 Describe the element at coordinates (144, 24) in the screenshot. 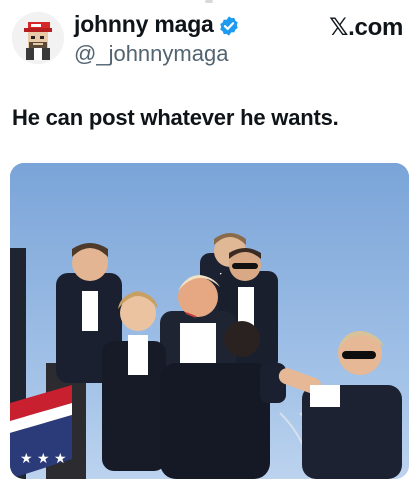

I see `display-name: johnny maga` at that location.